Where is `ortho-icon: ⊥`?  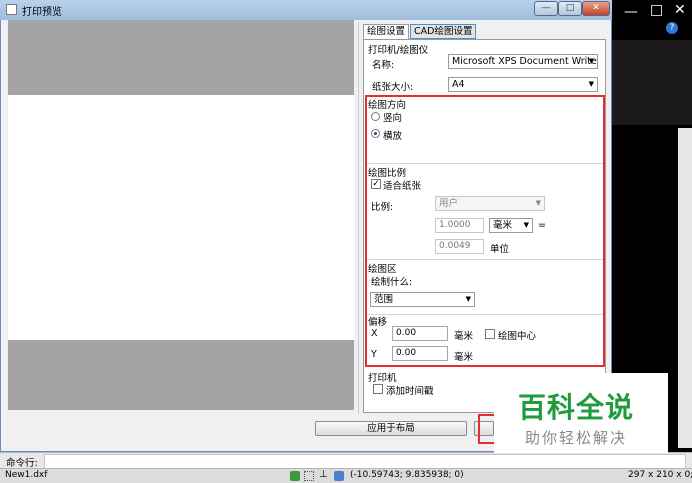
ortho-icon: ⊥ is located at coordinates (323, 474).